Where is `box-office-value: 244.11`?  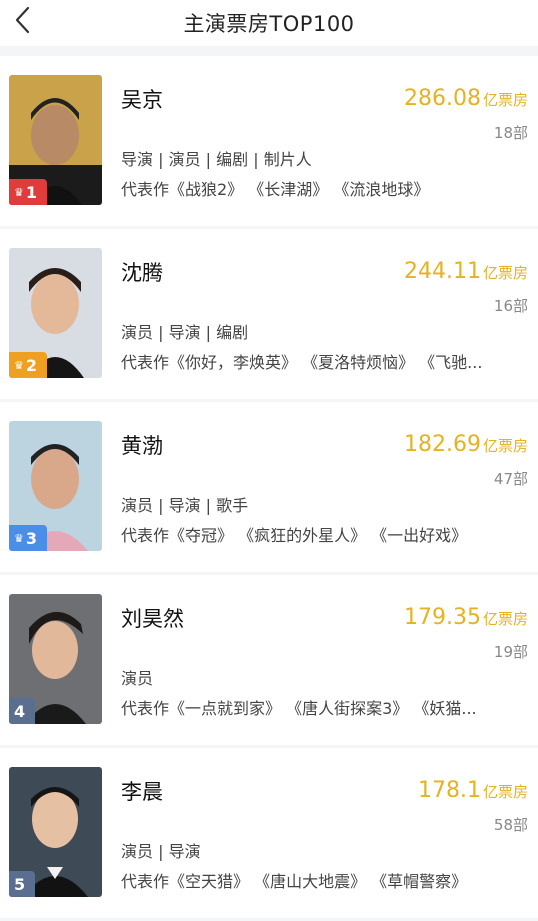 box-office-value: 244.11 is located at coordinates (442, 271).